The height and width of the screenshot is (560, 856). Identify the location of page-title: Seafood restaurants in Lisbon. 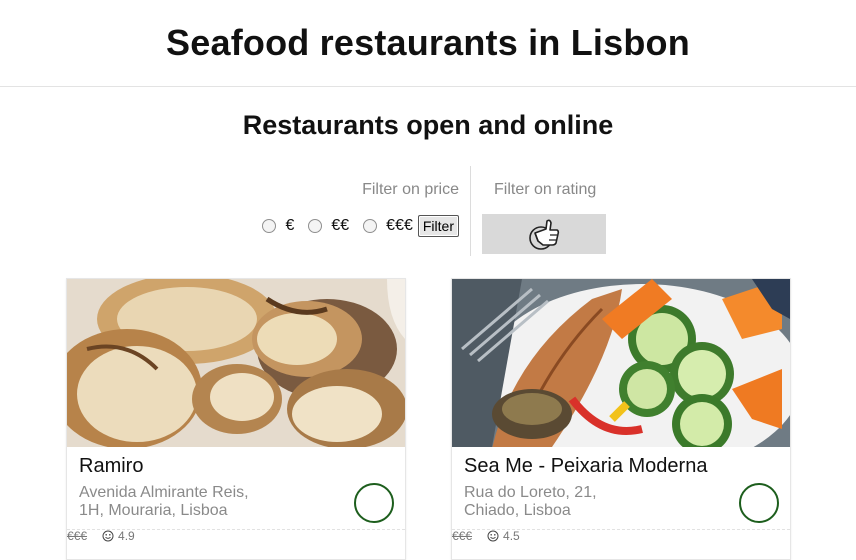
(428, 42).